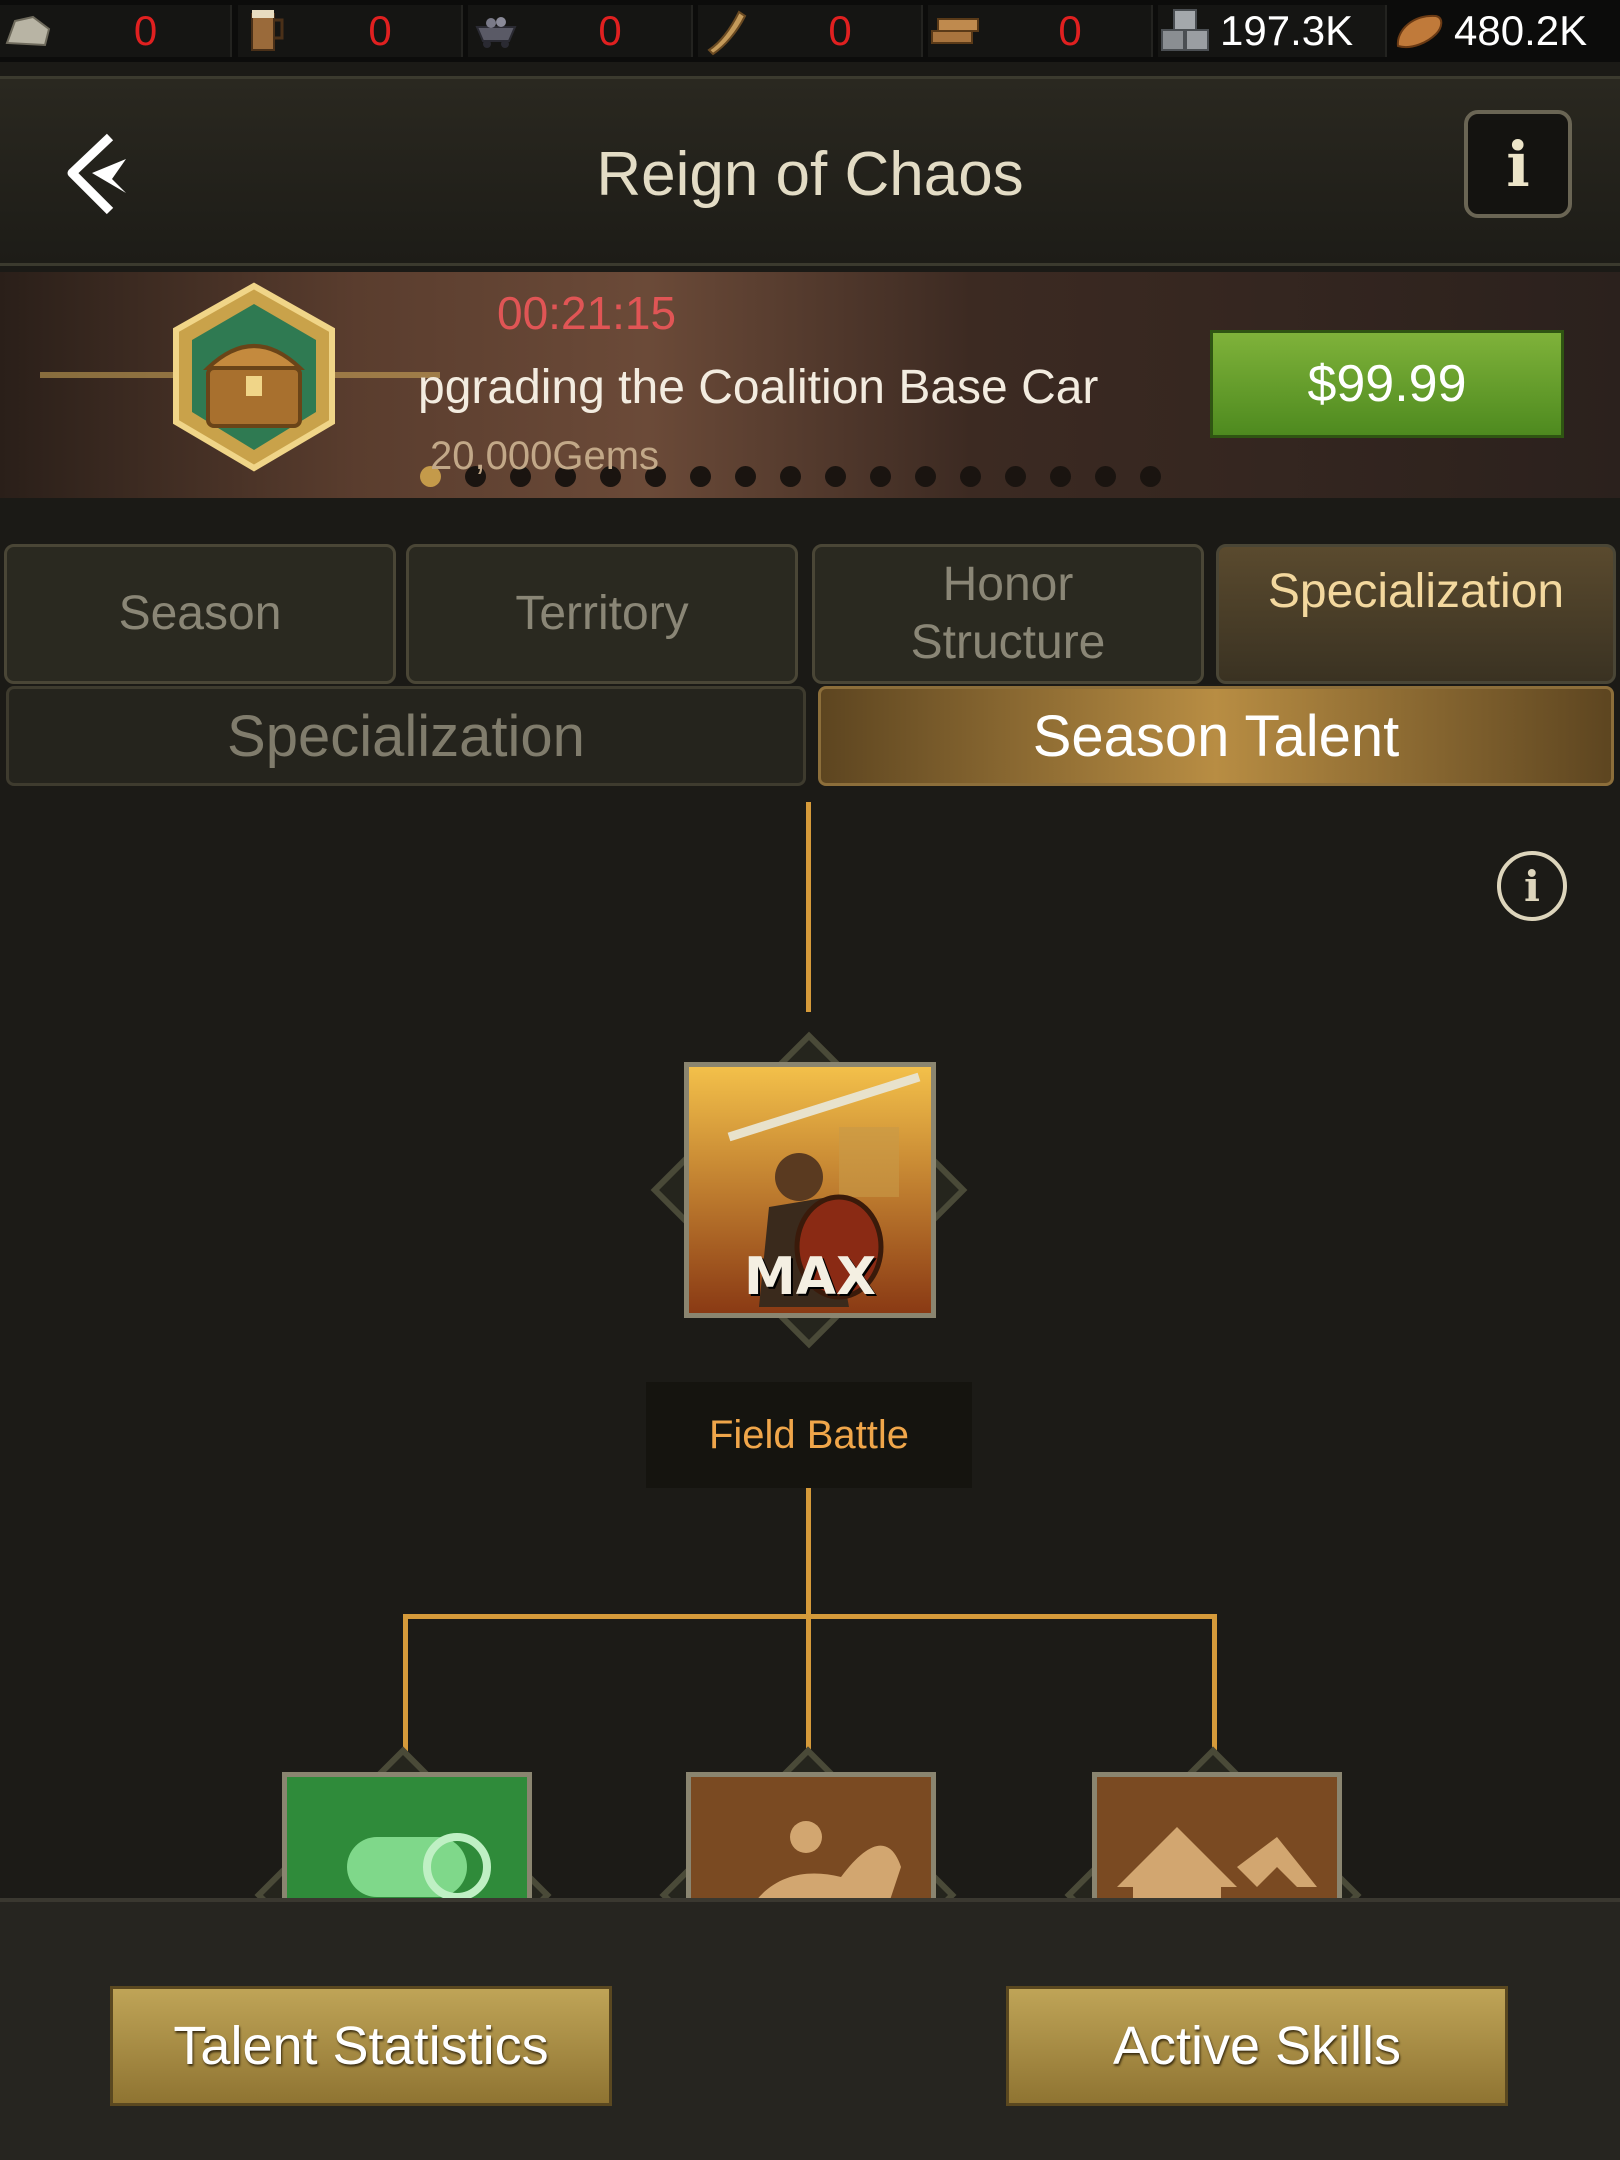 The image size is (1620, 2160). I want to click on talent-node-field-battle: MAX, so click(810, 1190).